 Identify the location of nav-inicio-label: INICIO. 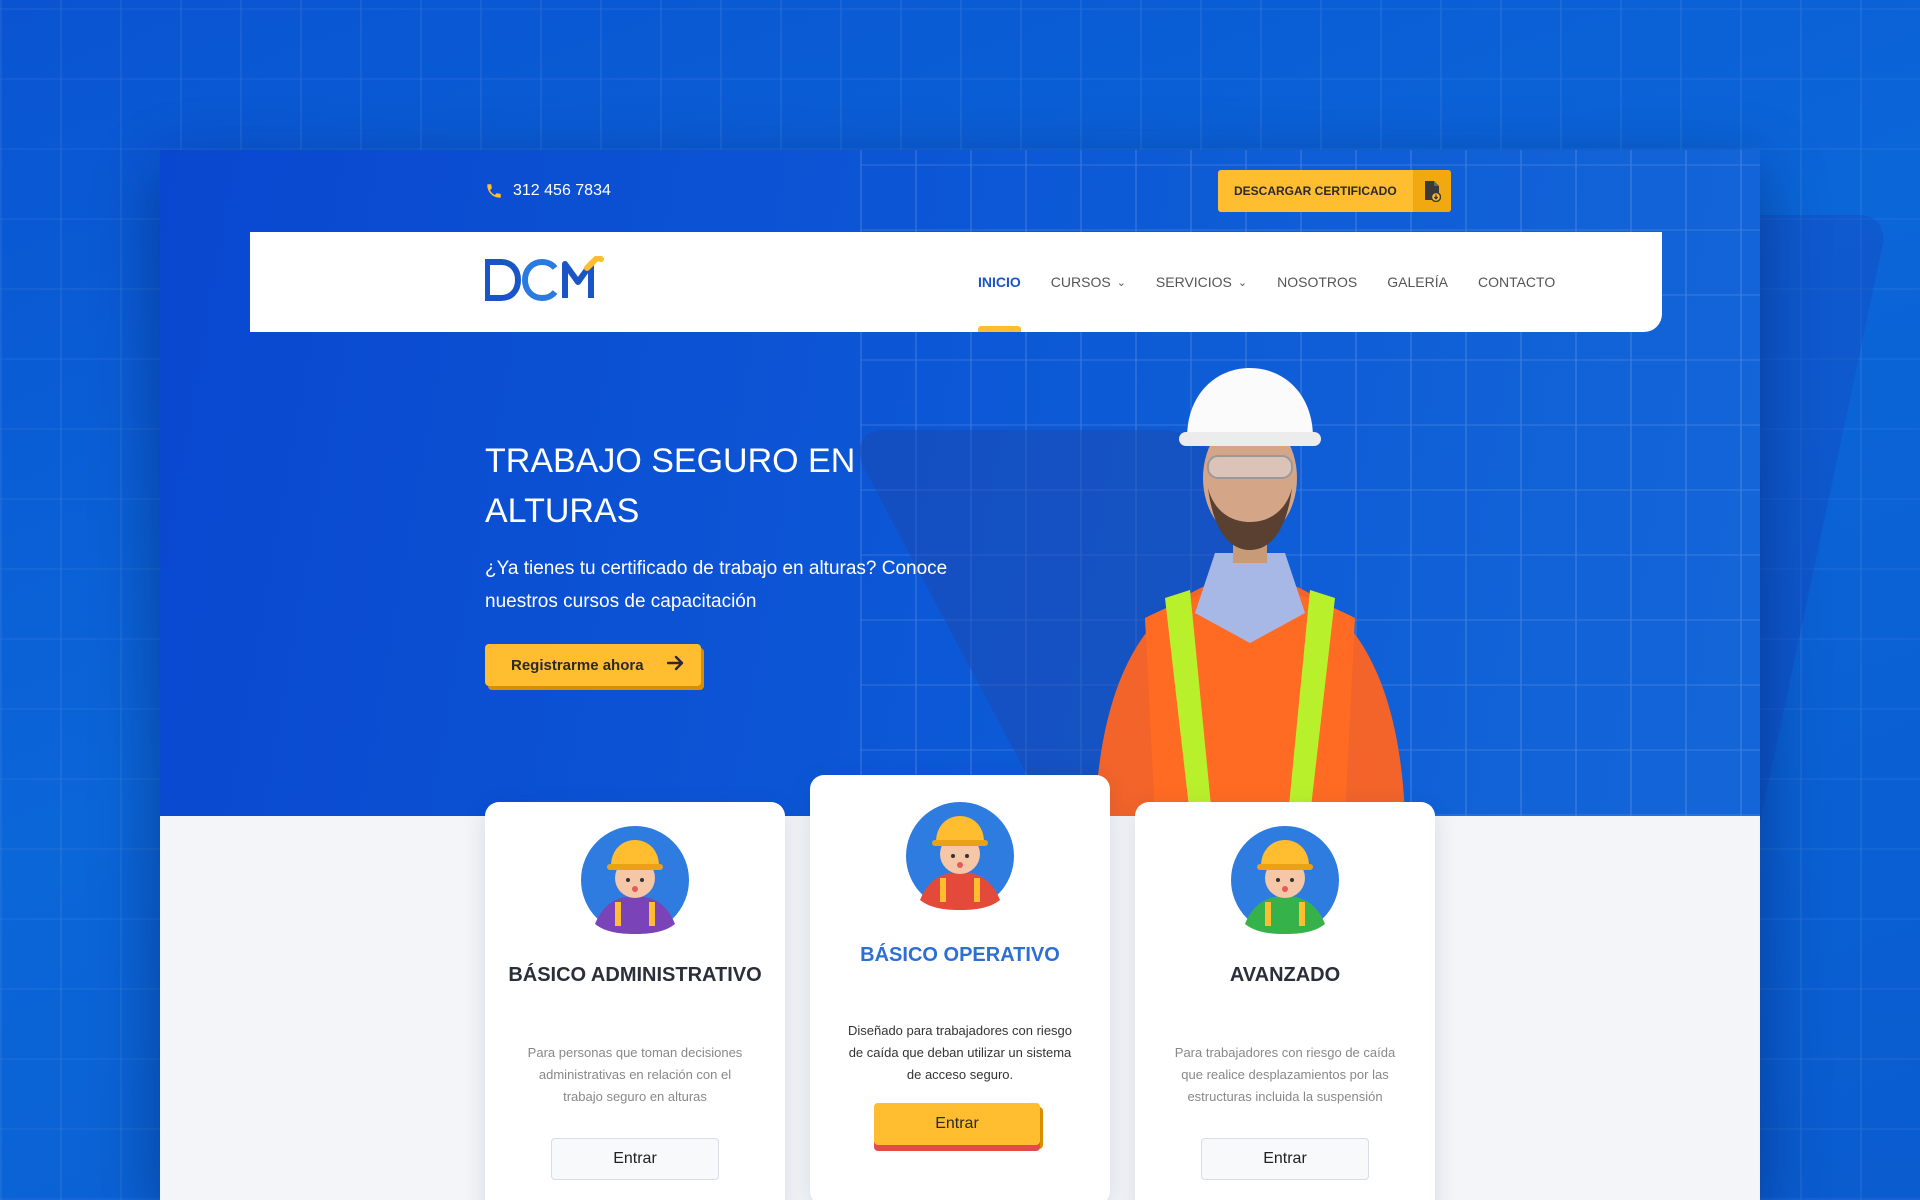
(999, 282).